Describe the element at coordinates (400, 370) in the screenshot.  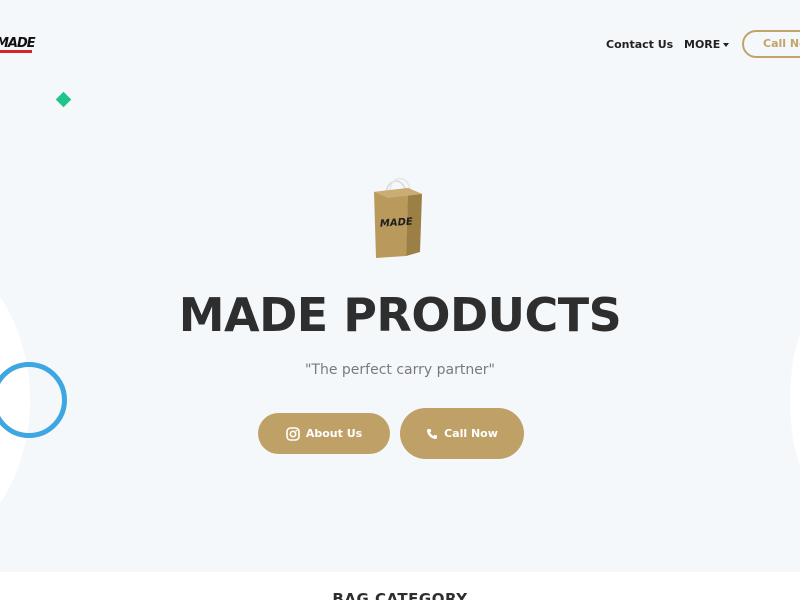
I see `hero-tagline: "The perfect carry partner"` at that location.